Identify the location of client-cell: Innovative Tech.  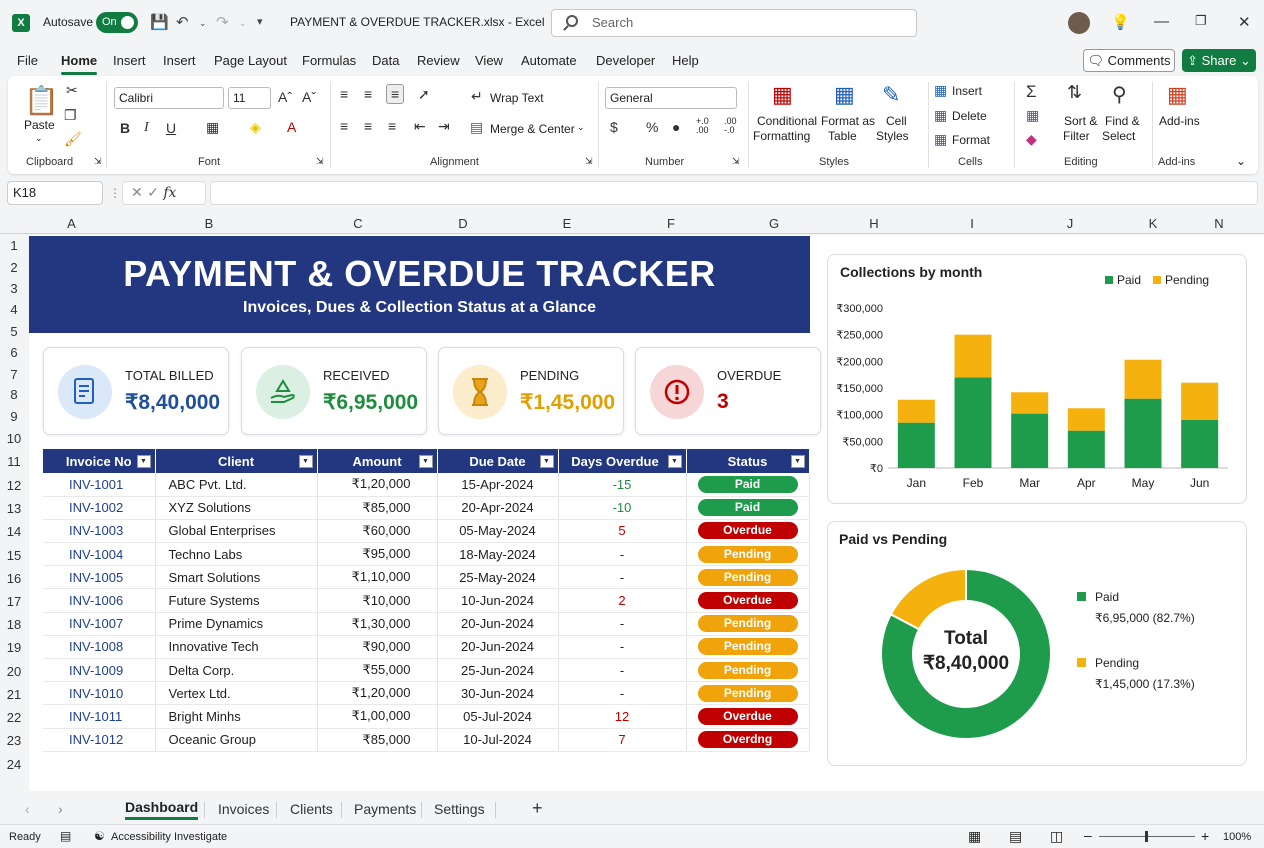
(236, 647).